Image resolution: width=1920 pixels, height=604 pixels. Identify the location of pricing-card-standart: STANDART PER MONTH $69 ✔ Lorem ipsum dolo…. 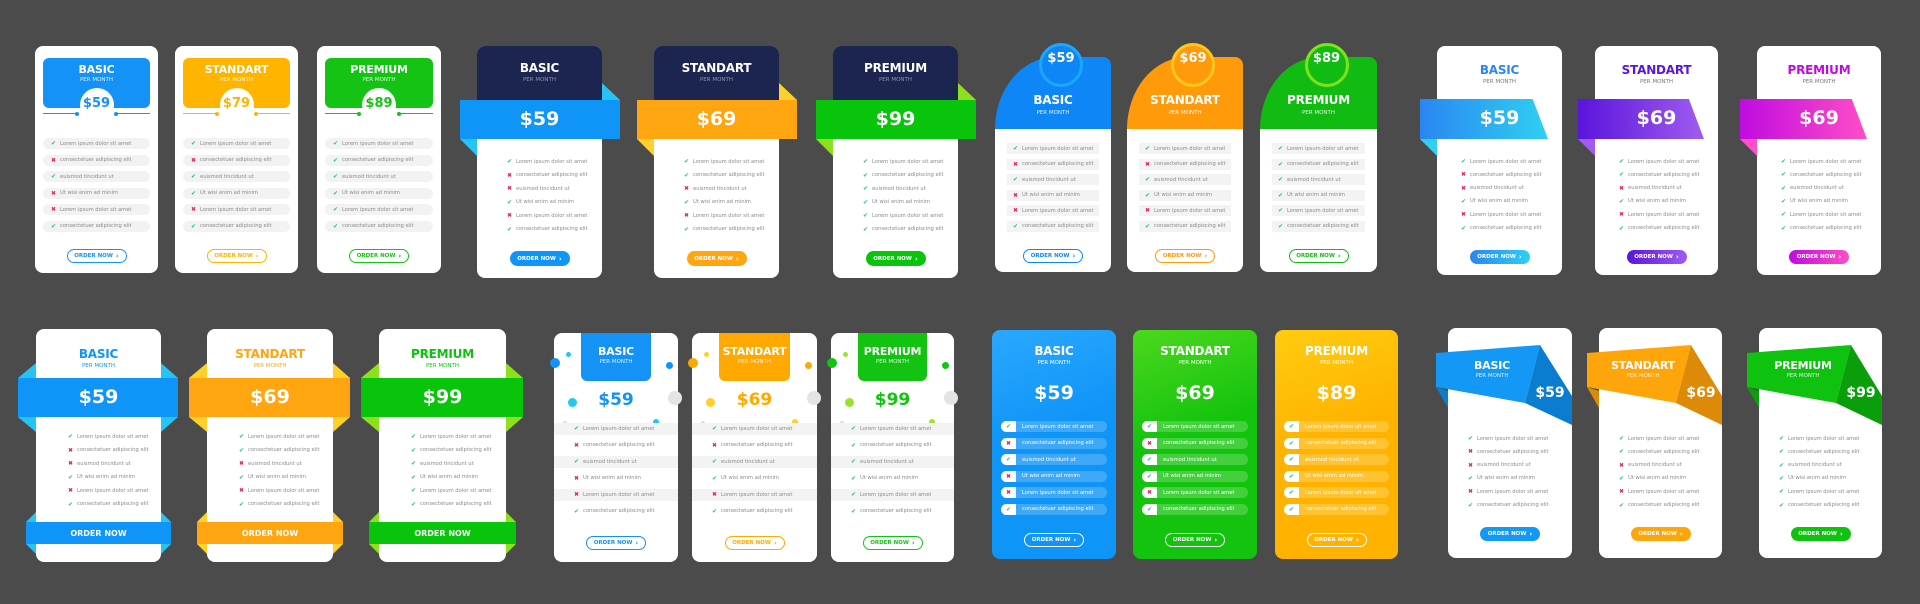
(1654, 443).